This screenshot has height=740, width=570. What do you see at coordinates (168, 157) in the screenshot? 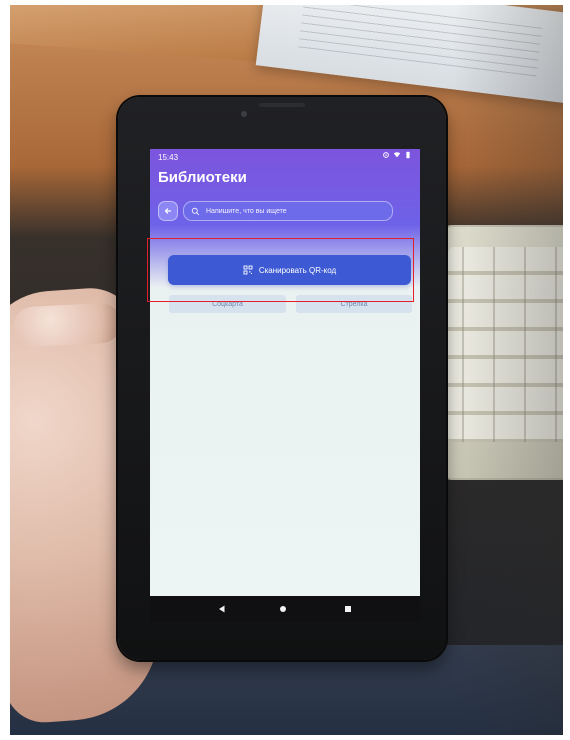
I see `status-time: 15:43` at bounding box center [168, 157].